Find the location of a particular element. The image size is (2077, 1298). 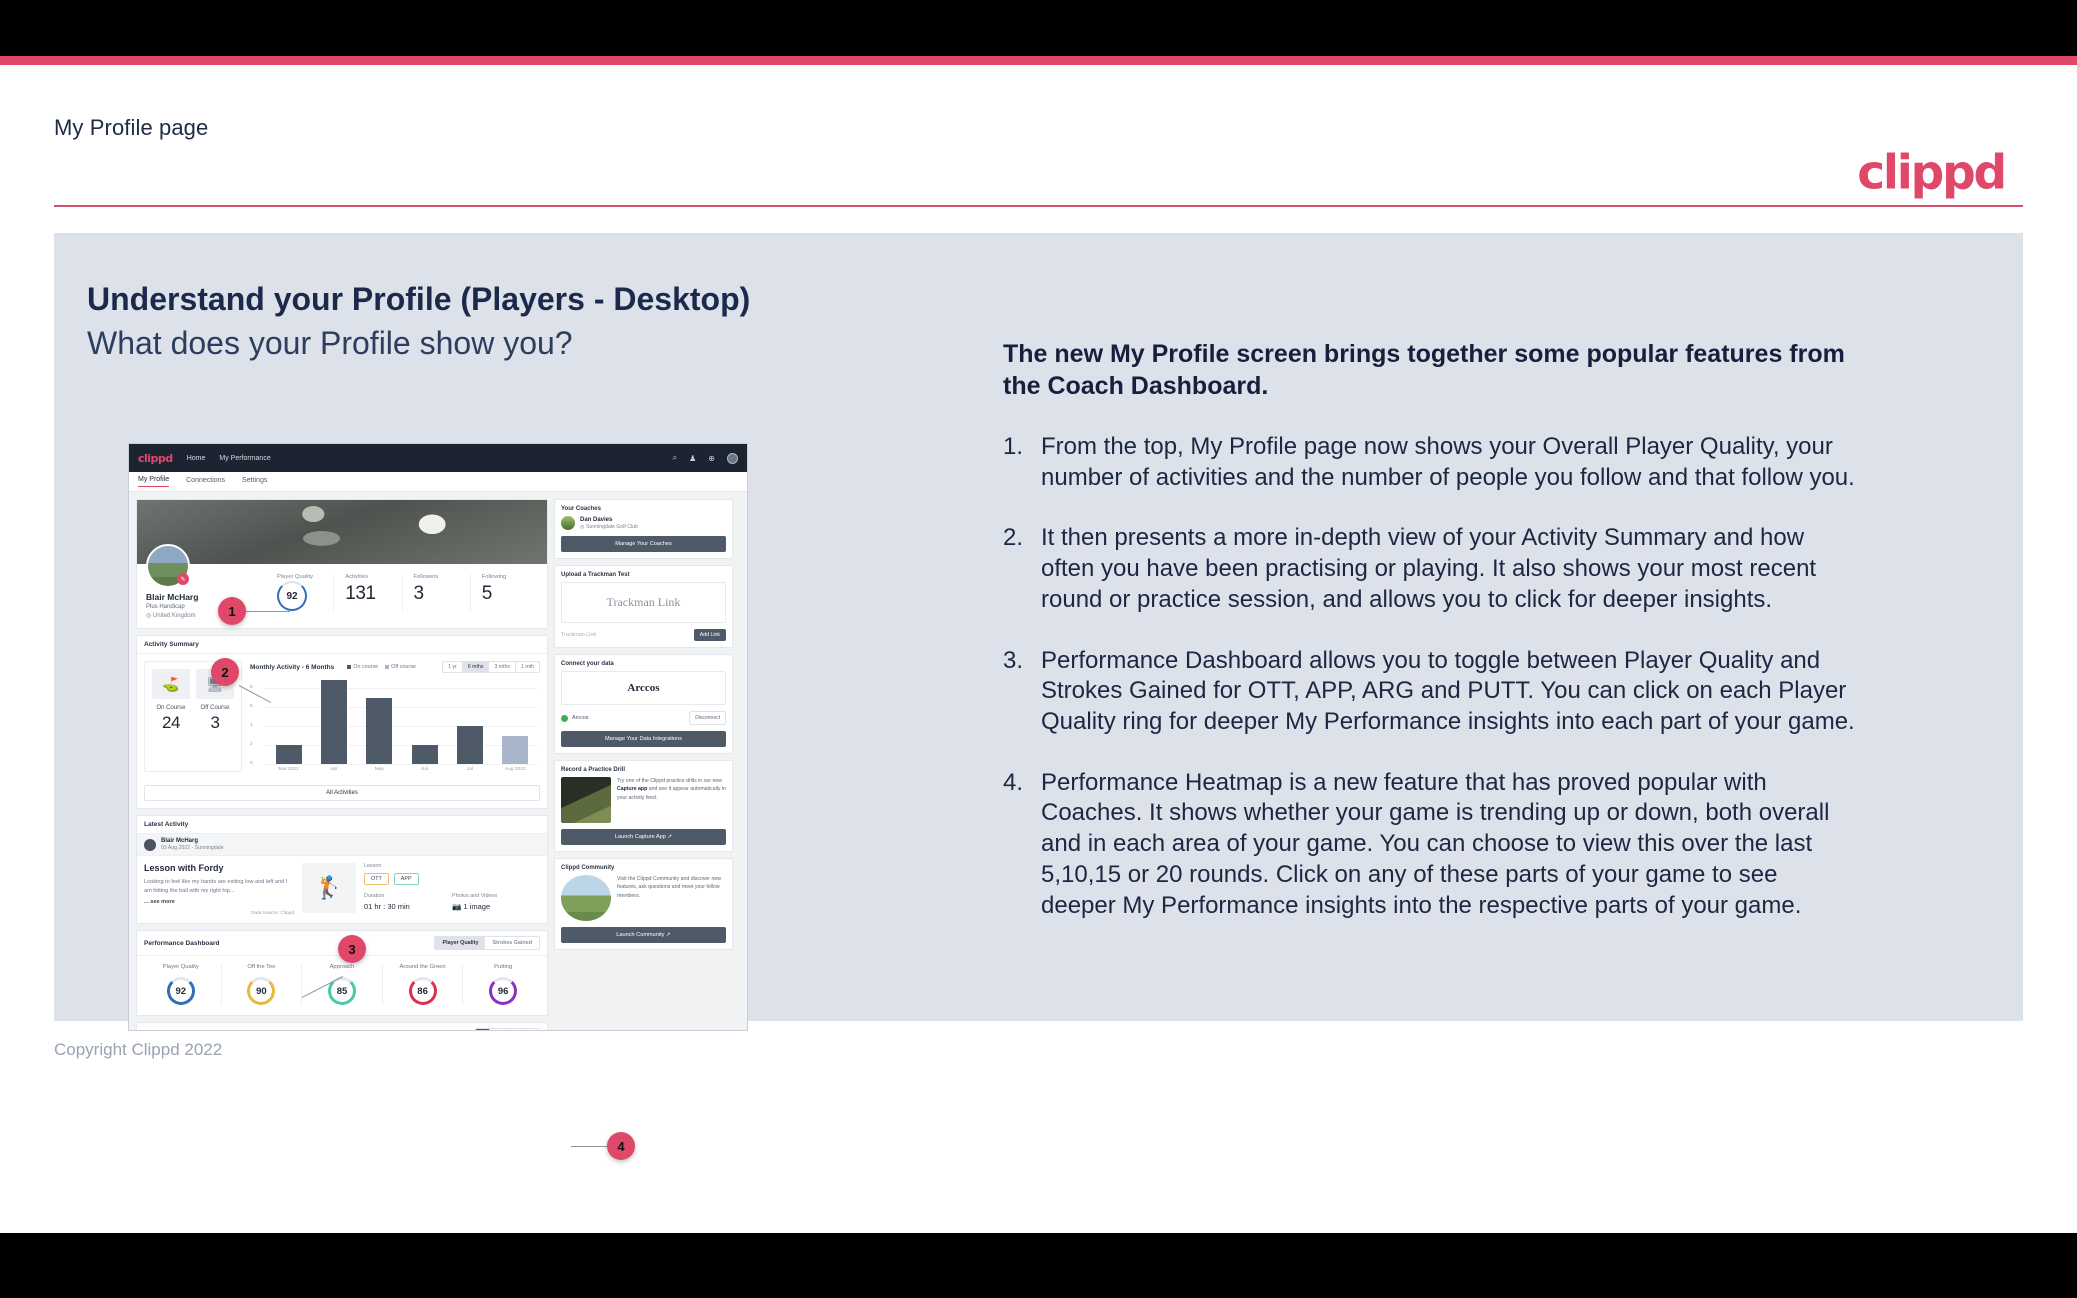

ring-value: 92 is located at coordinates (180, 991).